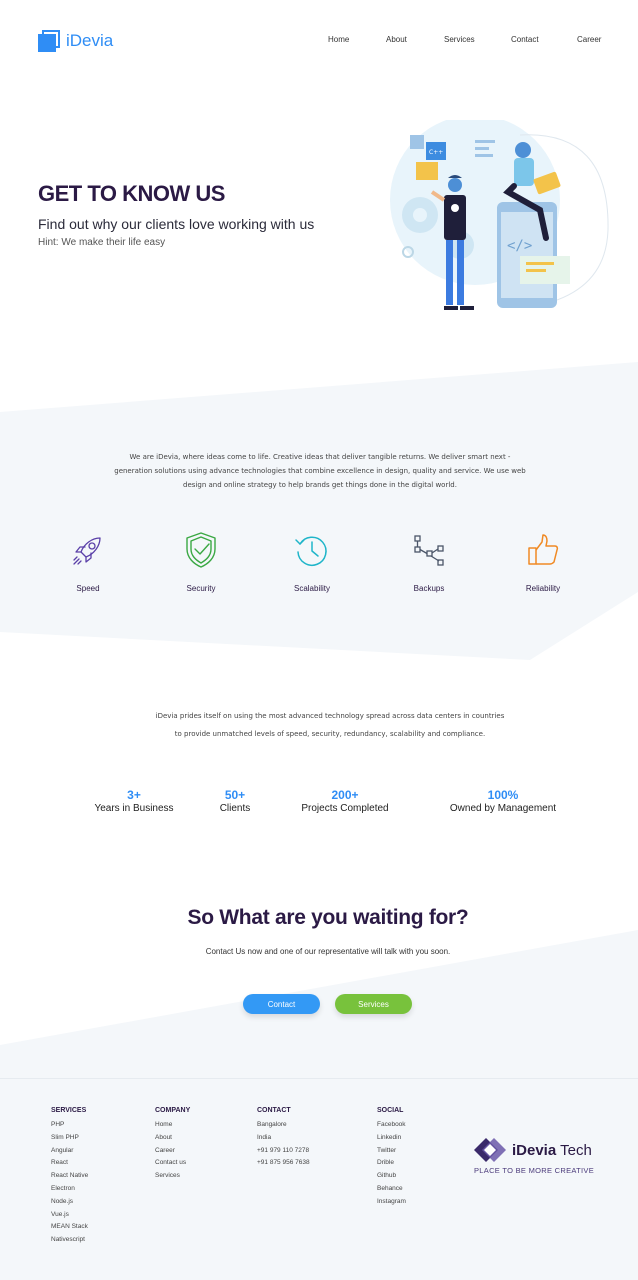  Describe the element at coordinates (172, 1176) in the screenshot. I see `footer-link: Services` at that location.